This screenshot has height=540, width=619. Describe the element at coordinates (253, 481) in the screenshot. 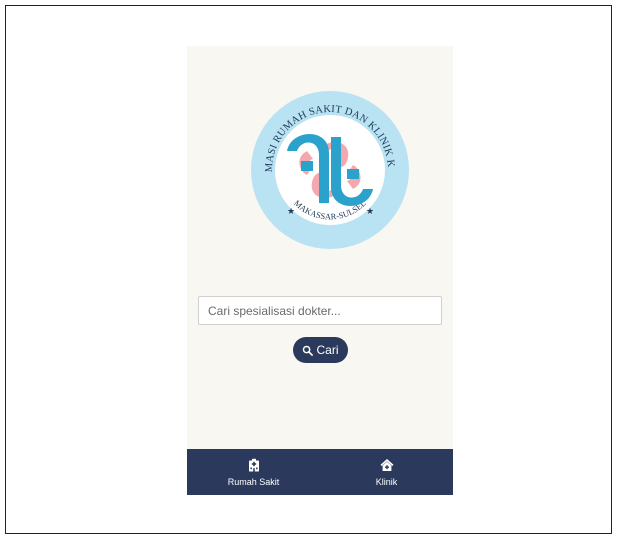

I see `nav-label-rumah-sakit: Rumah Sakit` at that location.